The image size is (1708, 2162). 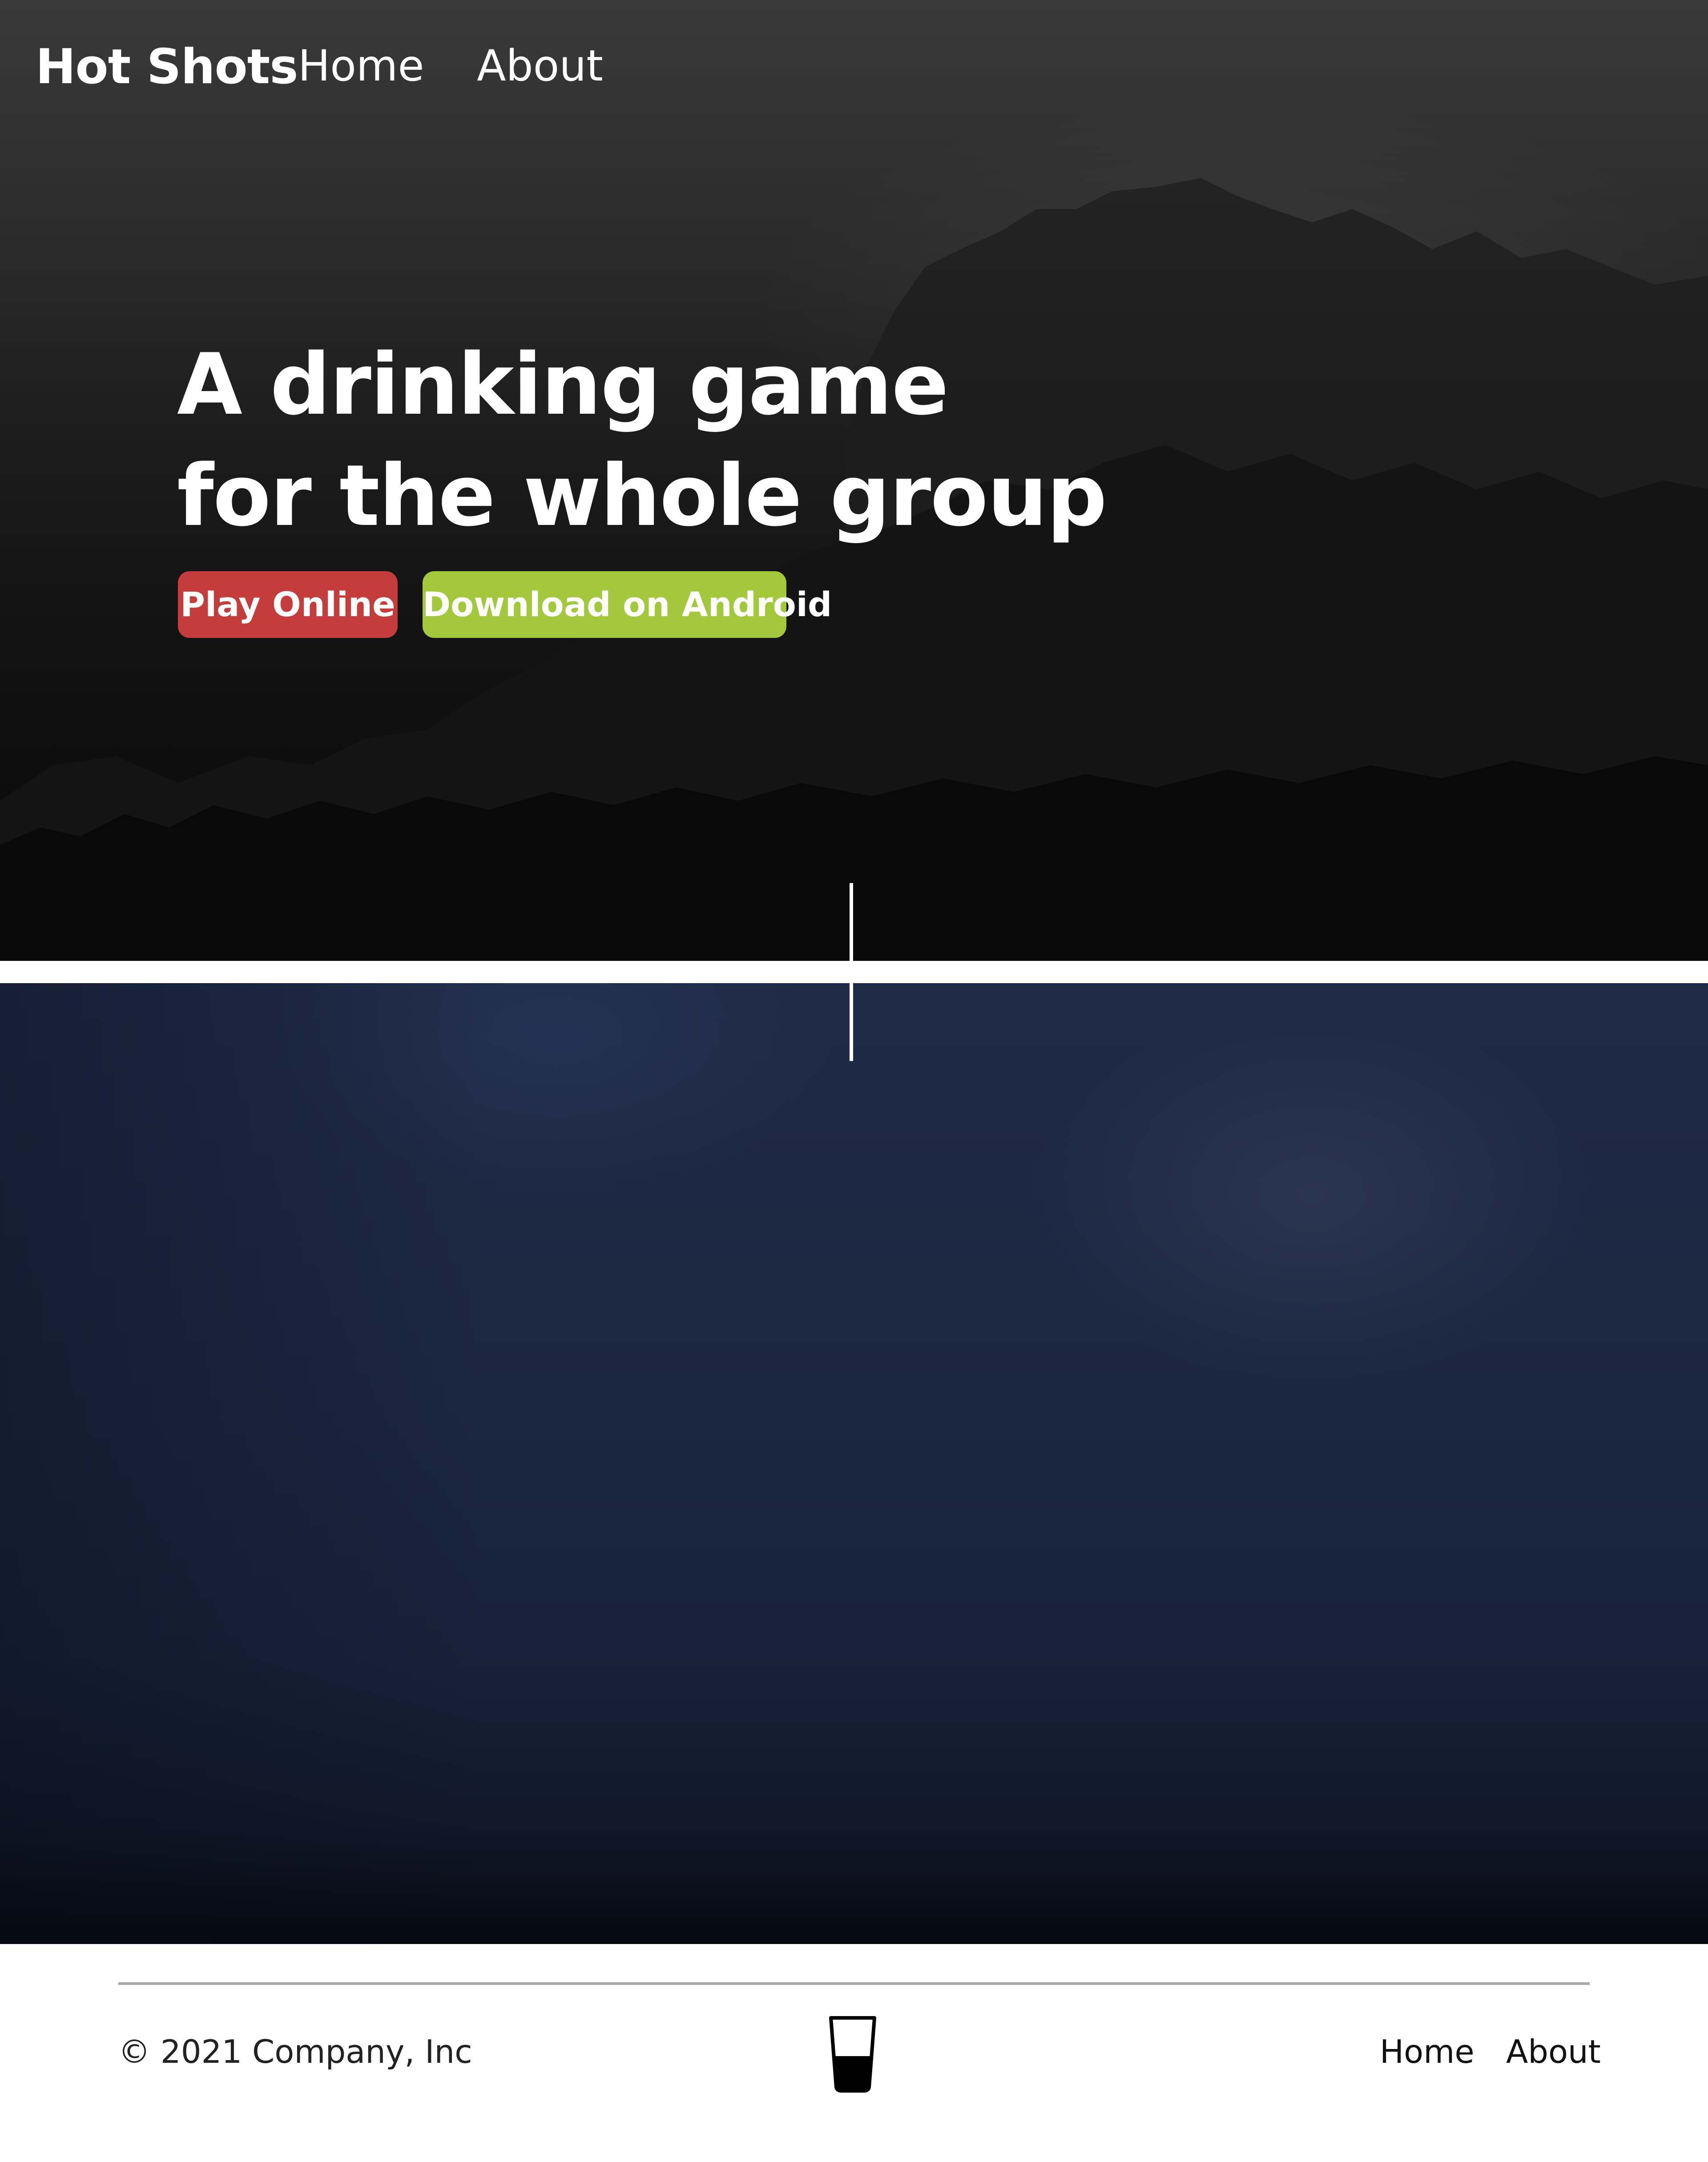 I want to click on footer-link-about: About, so click(x=1553, y=2051).